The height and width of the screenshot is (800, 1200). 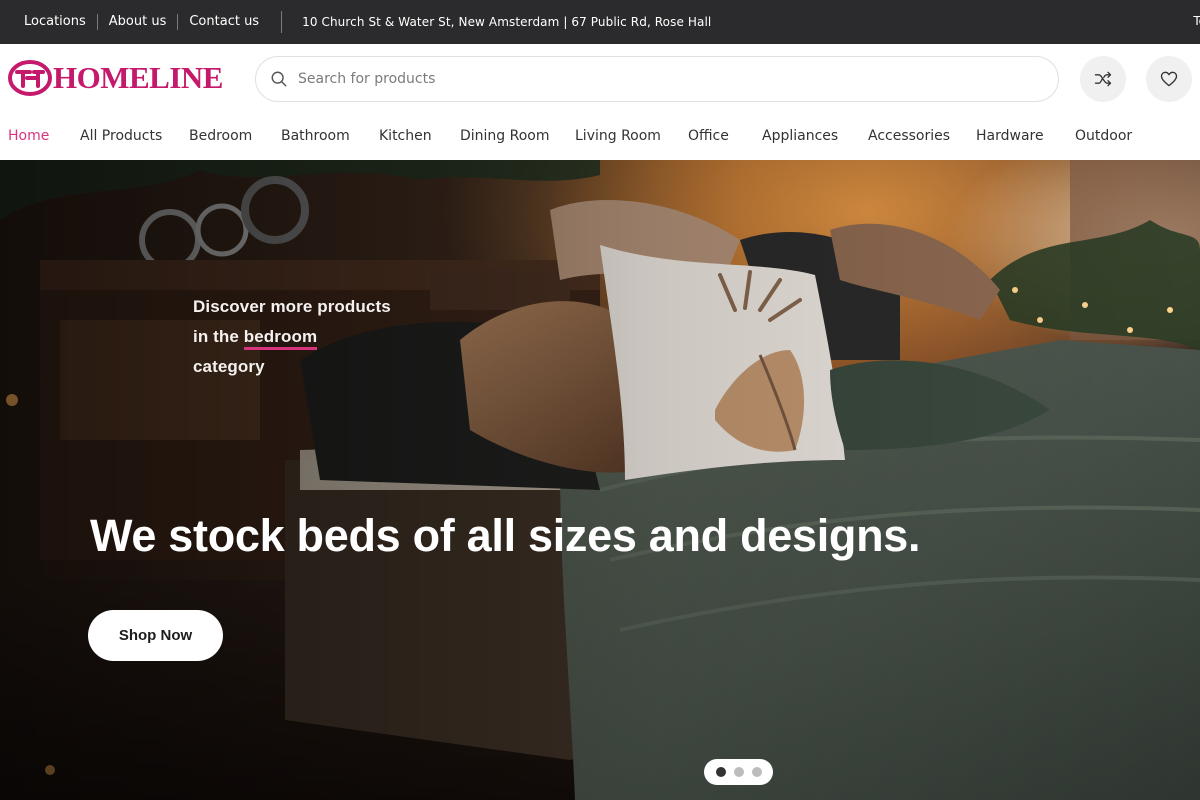 I want to click on topbar-link-about: About us, so click(x=138, y=22).